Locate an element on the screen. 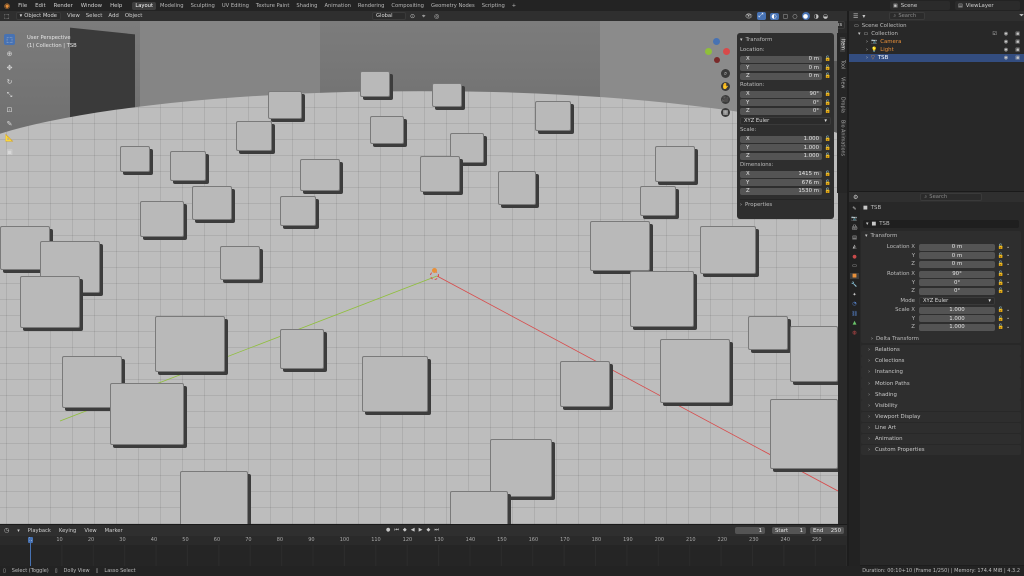 The height and width of the screenshot is (576, 1024). timeline-menu-keying: Keying is located at coordinates (67, 531).